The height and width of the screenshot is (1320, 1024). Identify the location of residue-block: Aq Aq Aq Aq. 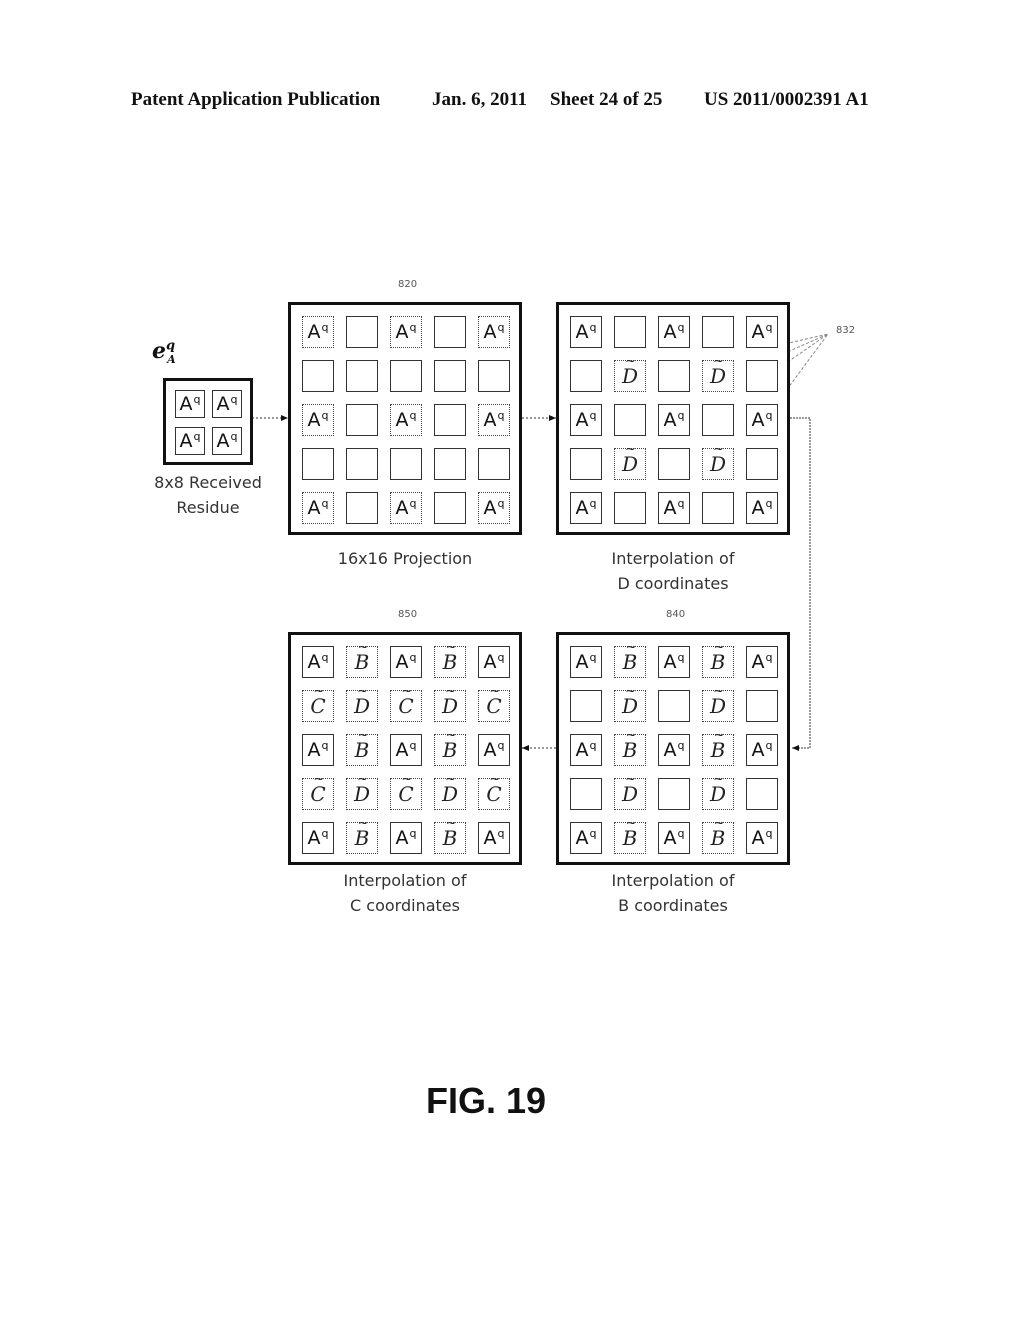
(208, 421).